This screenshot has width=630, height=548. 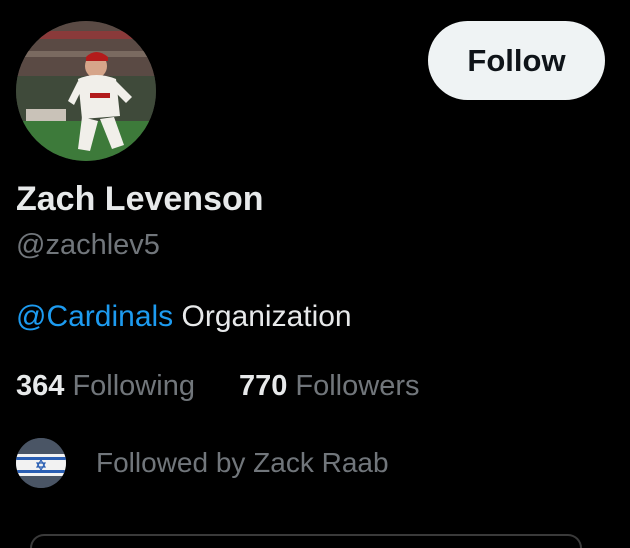 What do you see at coordinates (218, 386) in the screenshot?
I see `profile-stats: 364 Following 770 Followers` at bounding box center [218, 386].